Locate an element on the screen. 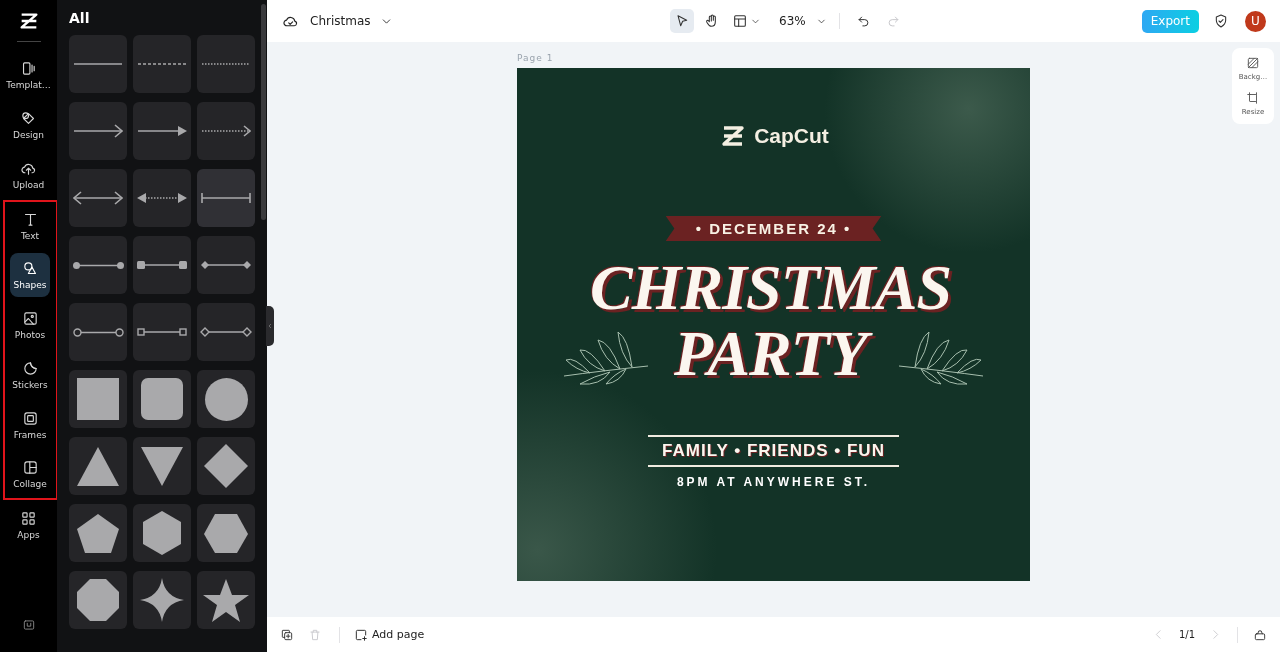  sidebar-item: Shapes is located at coordinates (30, 275).